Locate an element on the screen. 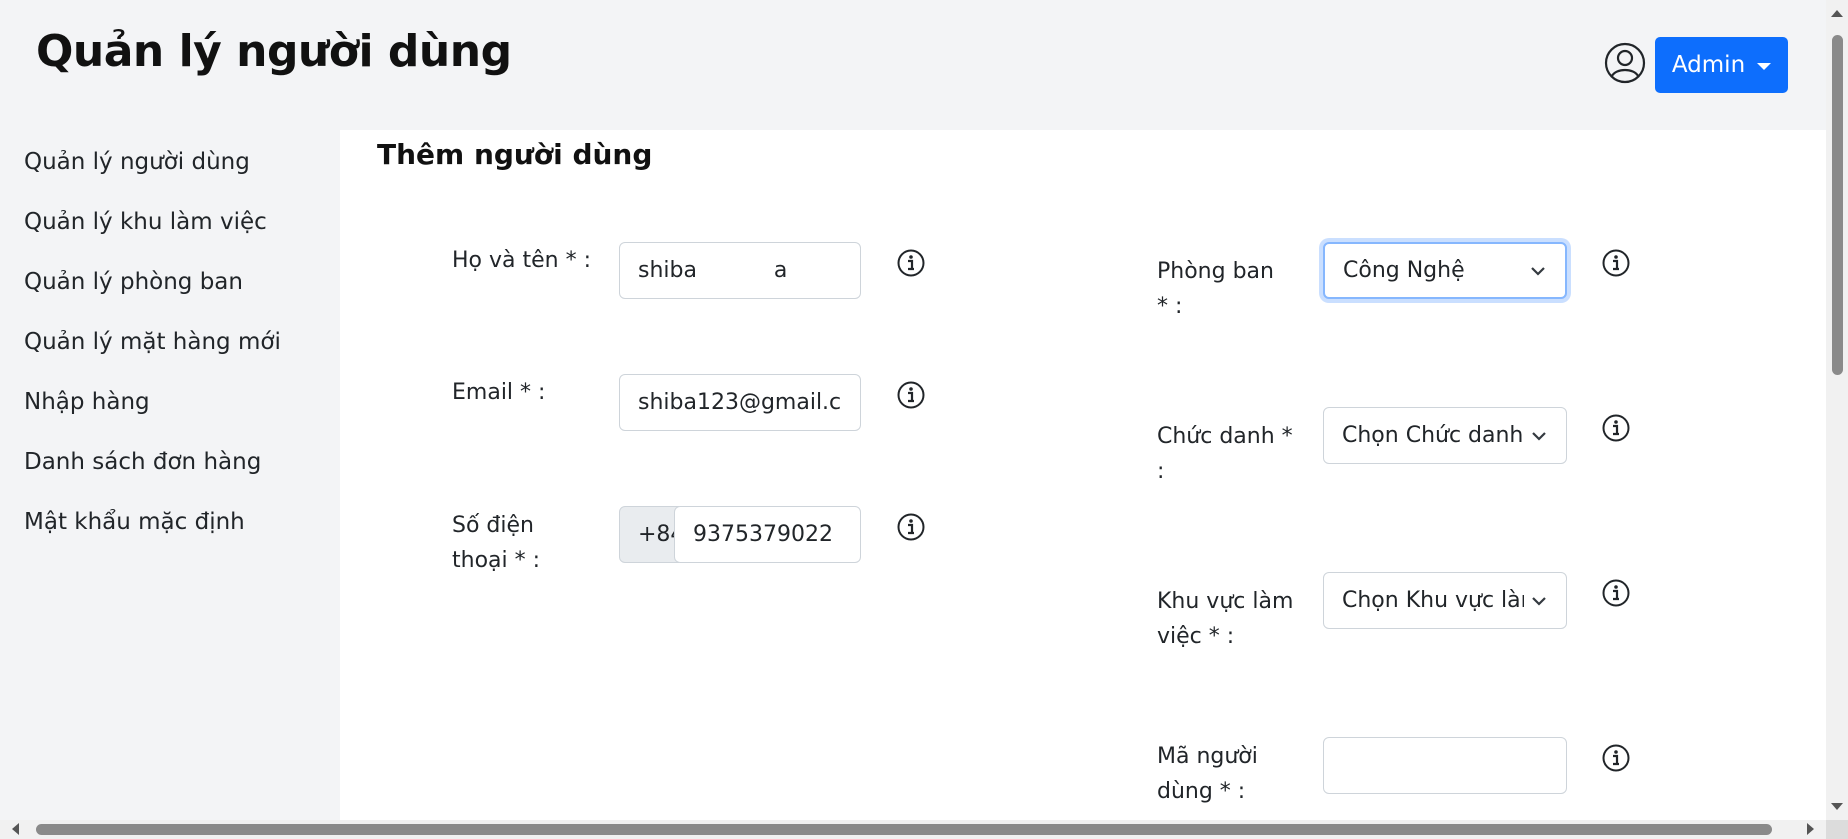 The width and height of the screenshot is (1848, 839). work-area-value: Chọn Khu vực làm việc is located at coordinates (1433, 600).